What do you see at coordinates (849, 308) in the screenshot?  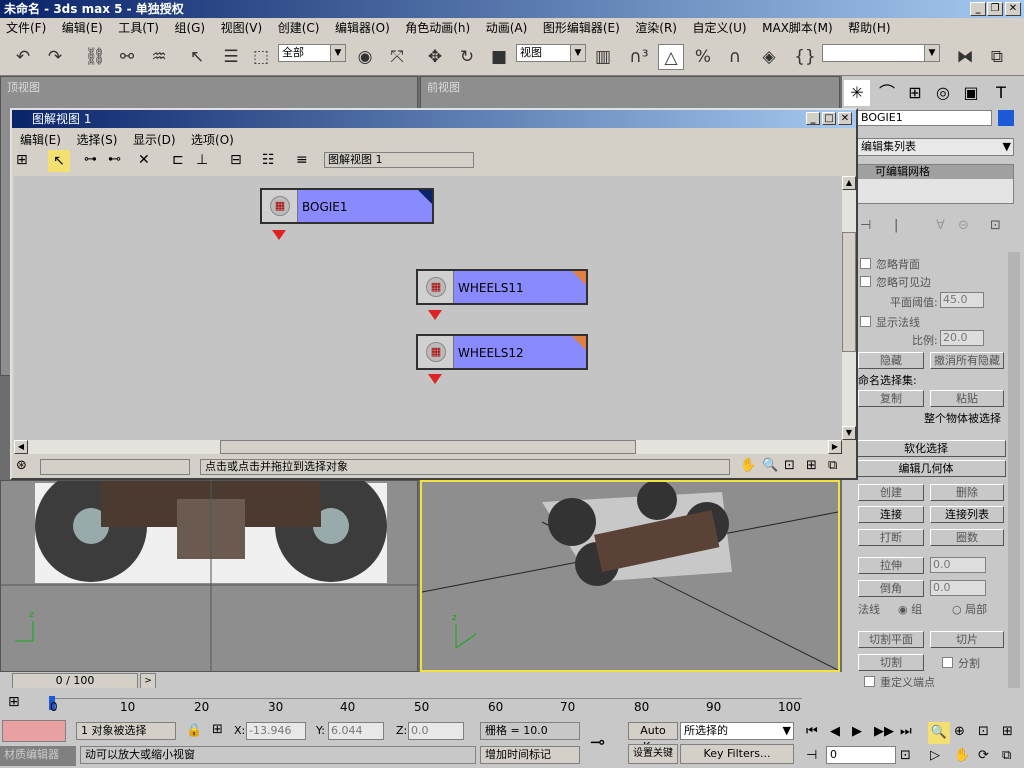 I see `vertical-scrollbar: ▲ ▼` at bounding box center [849, 308].